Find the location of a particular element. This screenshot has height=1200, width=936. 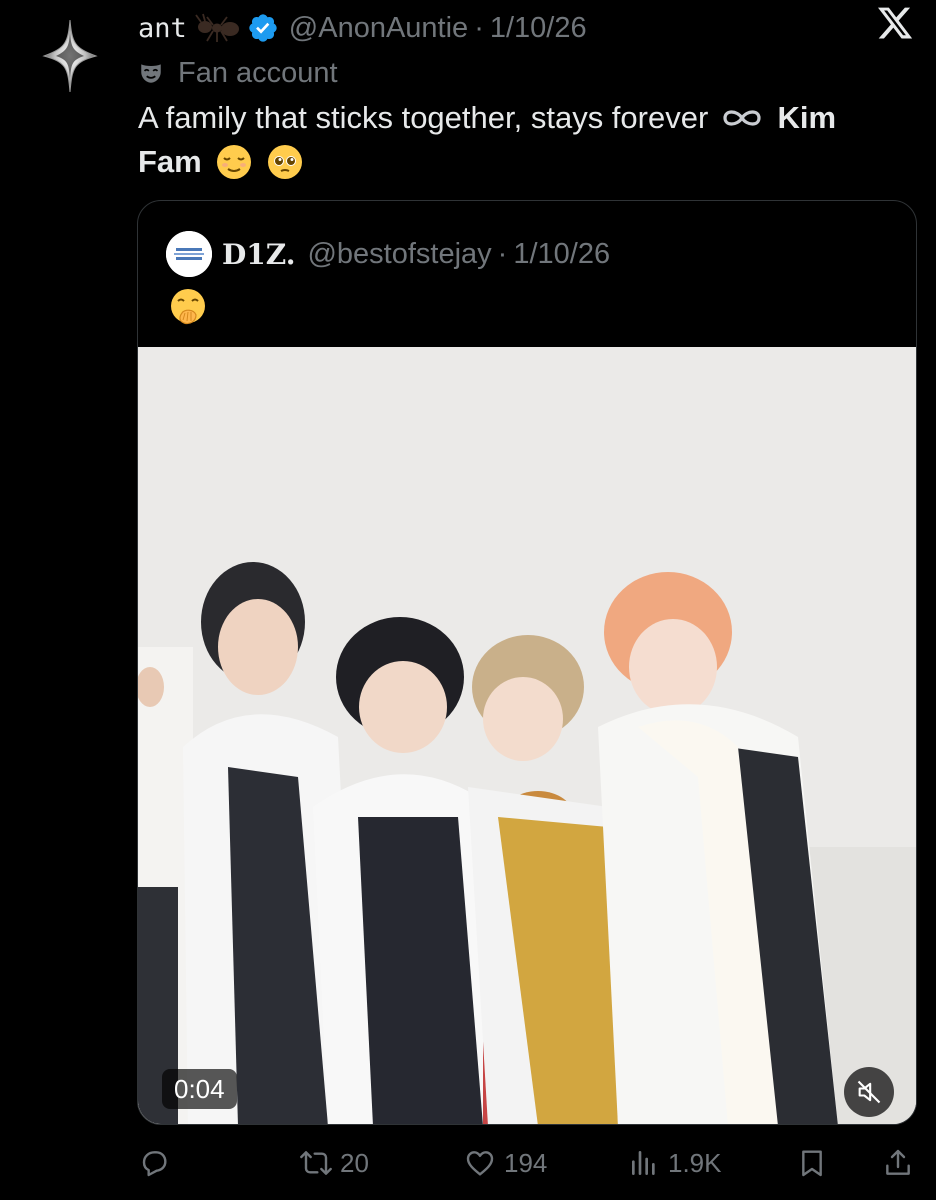

tweet-date: 1/10/26 is located at coordinates (538, 28).